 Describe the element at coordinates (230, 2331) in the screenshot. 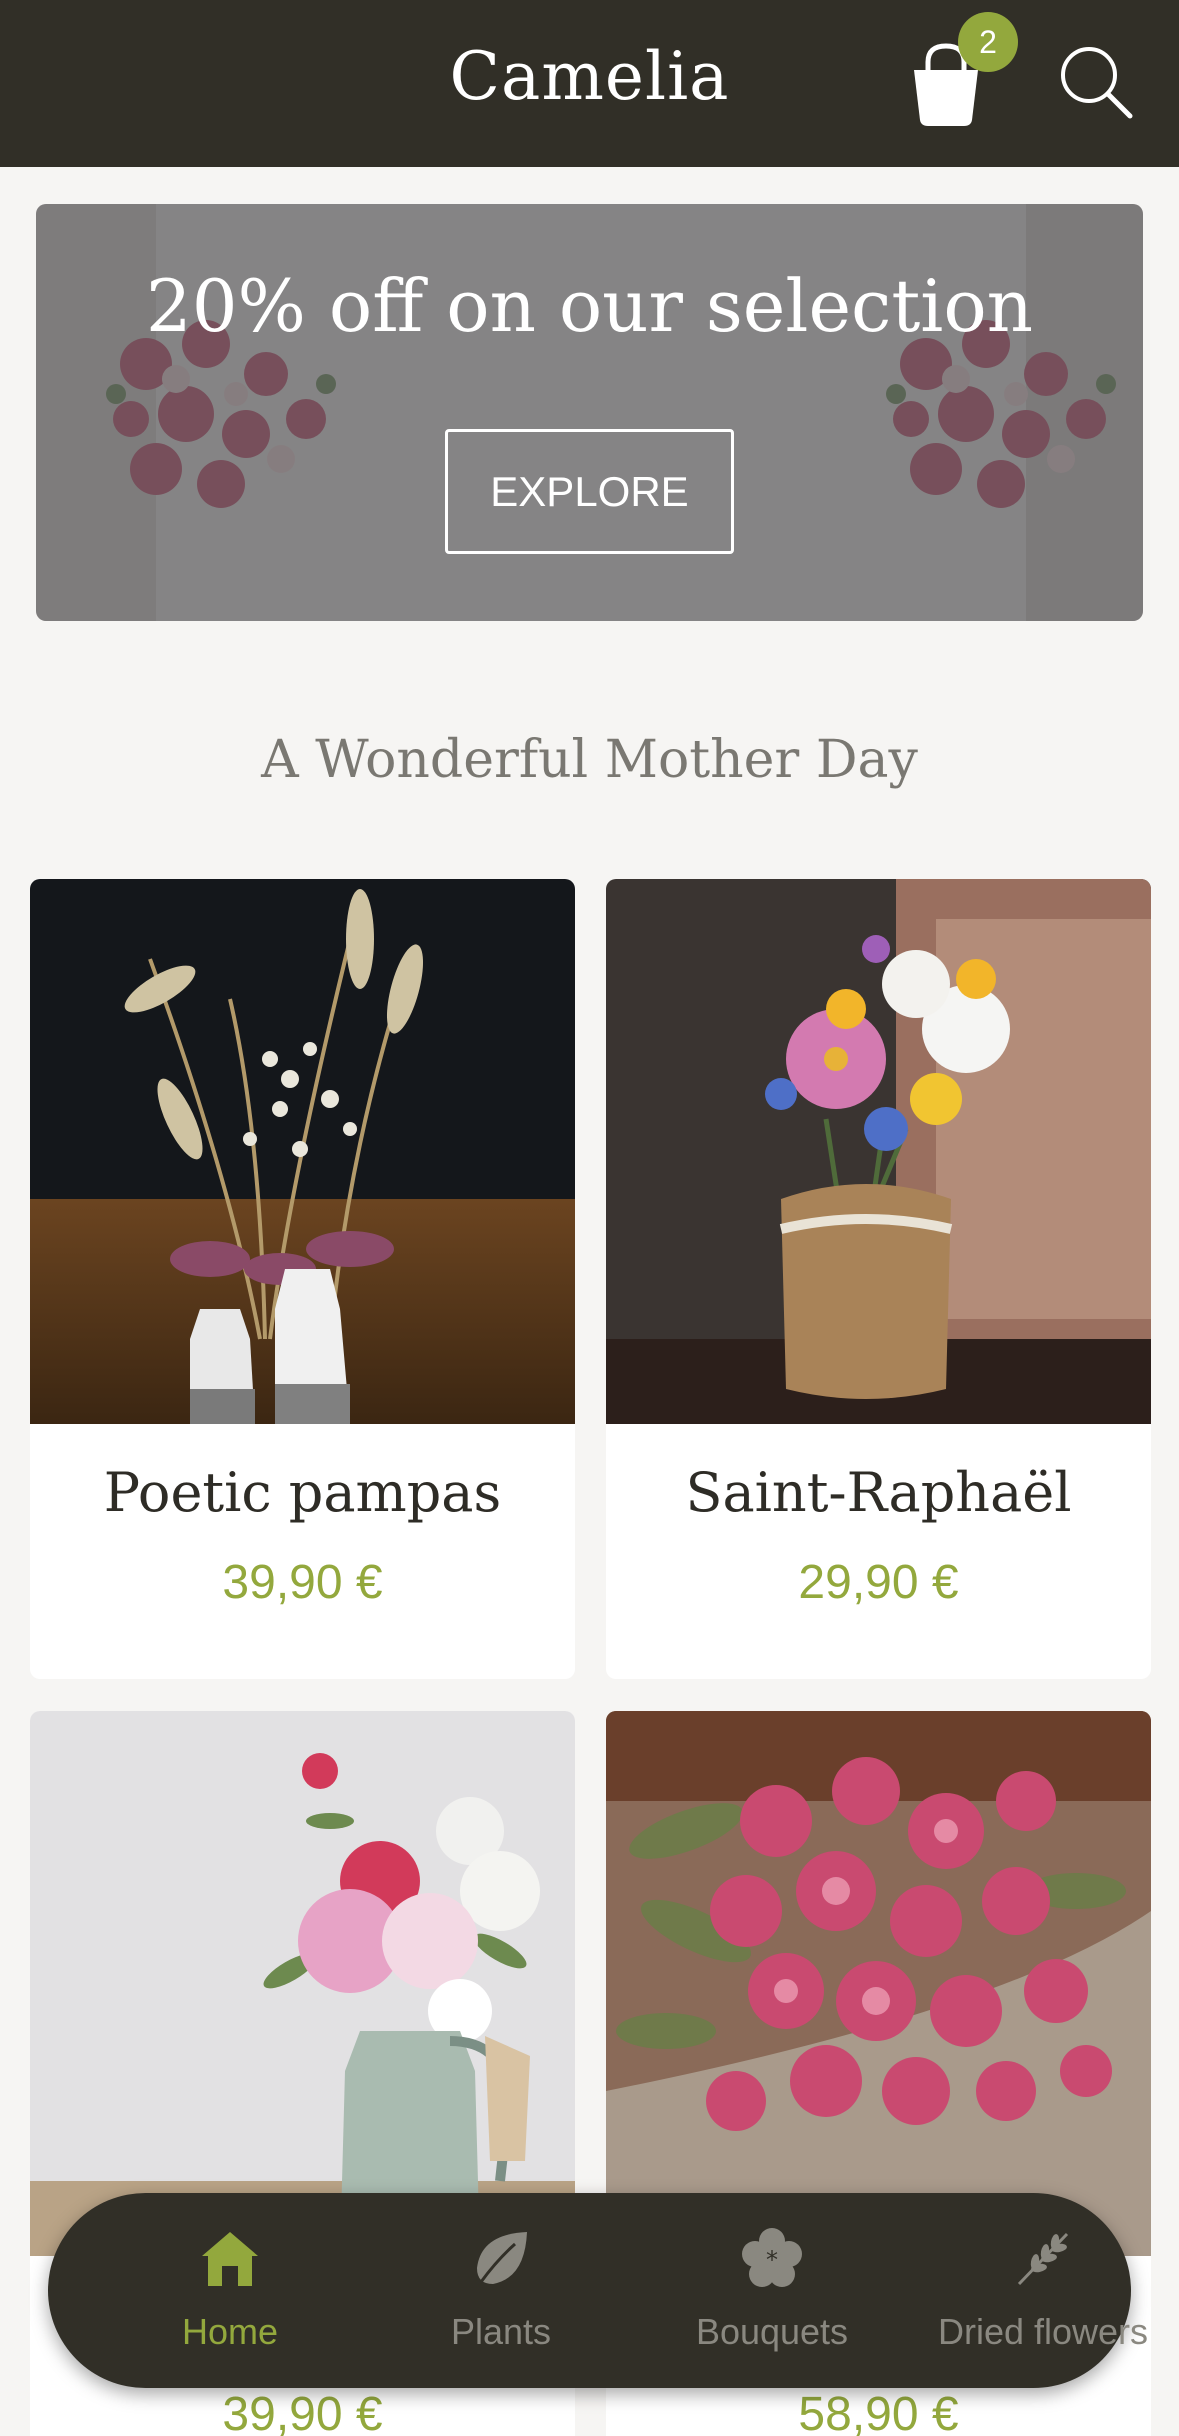

I see `tab-label: Home` at that location.